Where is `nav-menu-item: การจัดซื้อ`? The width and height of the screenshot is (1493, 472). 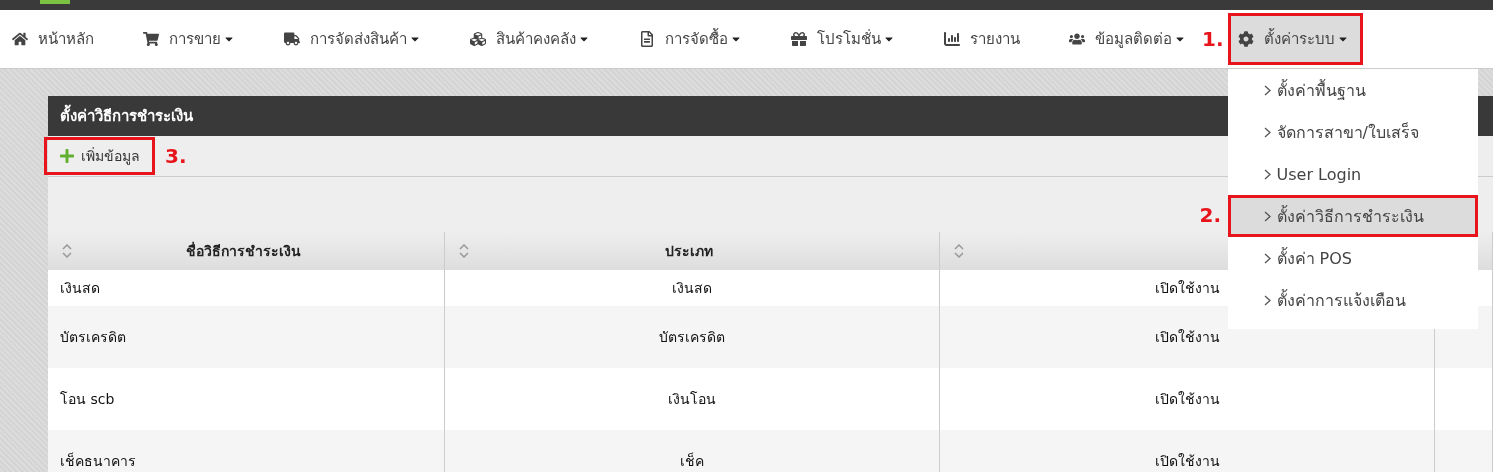
nav-menu-item: การจัดซื้อ is located at coordinates (692, 39).